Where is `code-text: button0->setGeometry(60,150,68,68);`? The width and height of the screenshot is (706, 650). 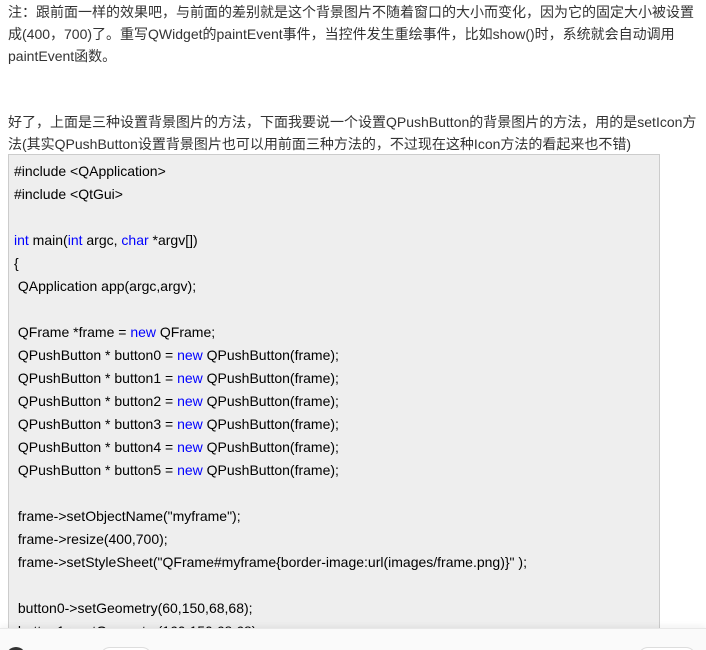
code-text: button0->setGeometry(60,150,68,68); is located at coordinates (133, 608).